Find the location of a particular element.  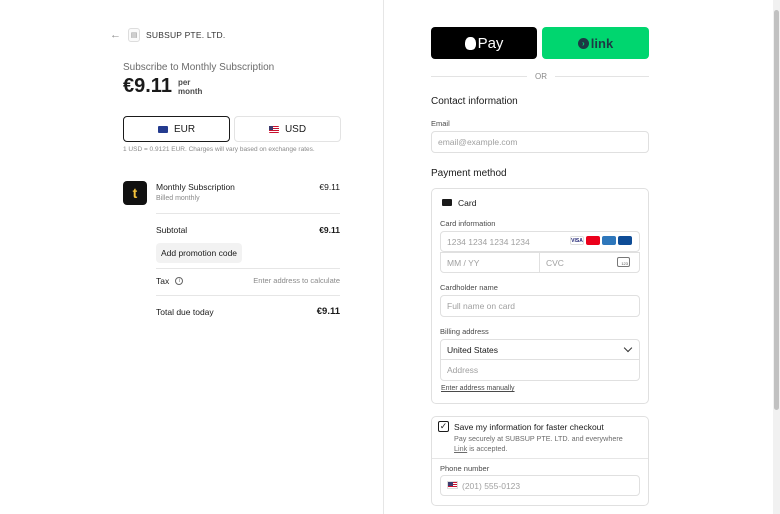

link-chevron-icon: › is located at coordinates (583, 43).